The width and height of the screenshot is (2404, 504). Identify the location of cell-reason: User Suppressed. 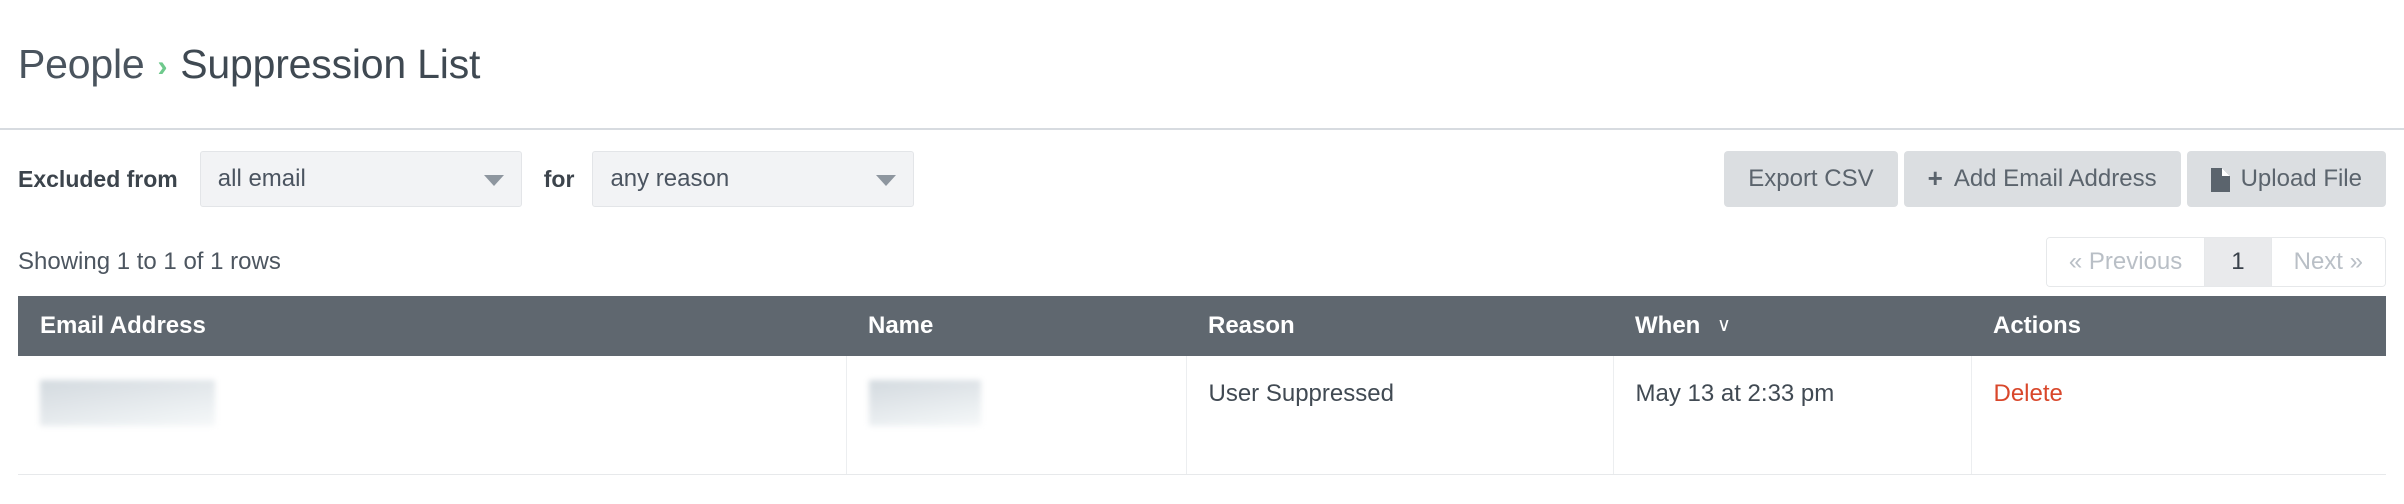
(1400, 415).